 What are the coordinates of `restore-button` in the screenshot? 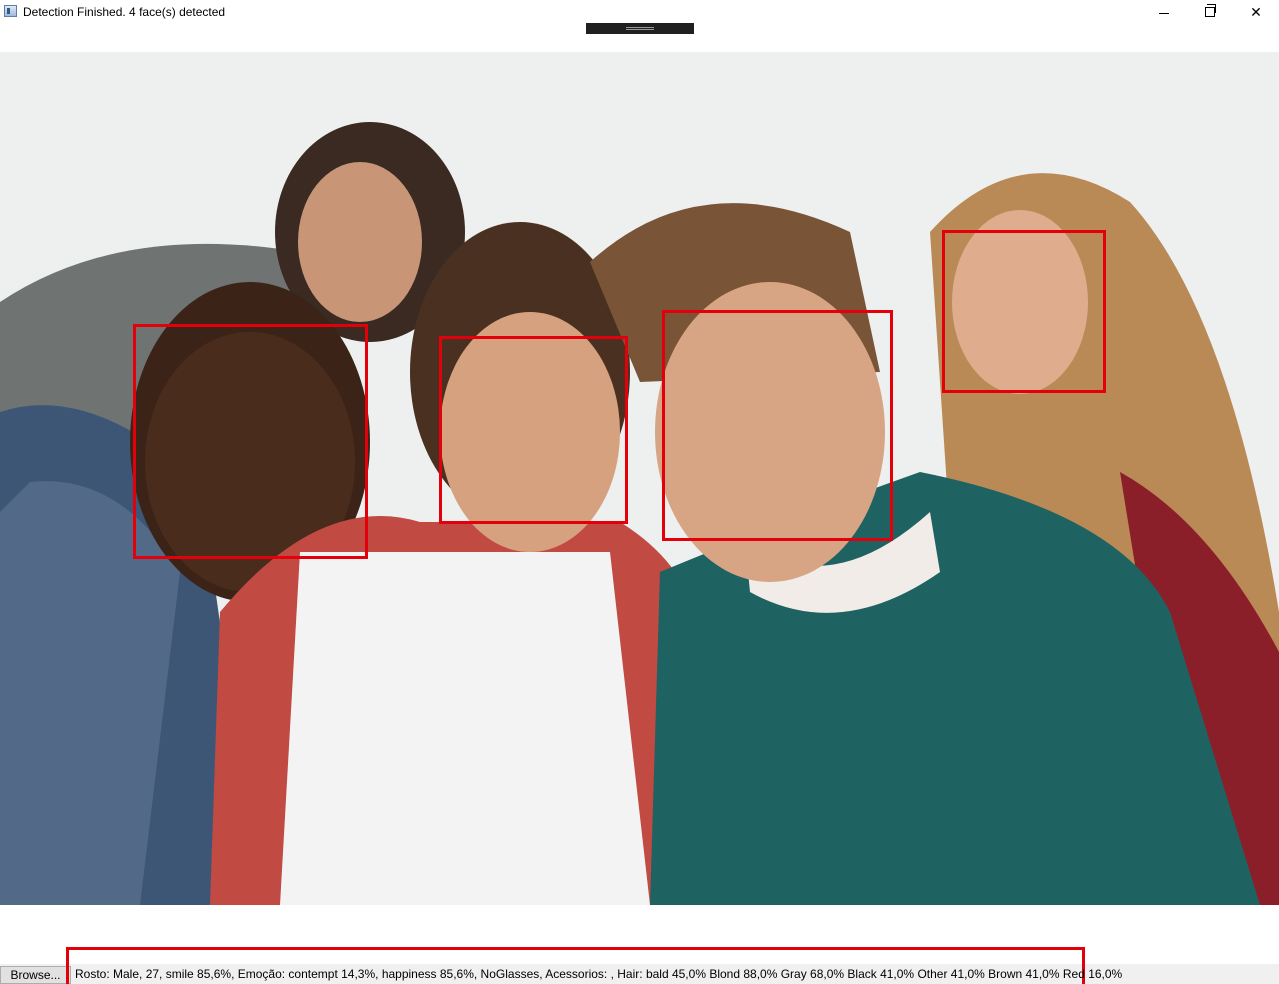 It's located at (1210, 12).